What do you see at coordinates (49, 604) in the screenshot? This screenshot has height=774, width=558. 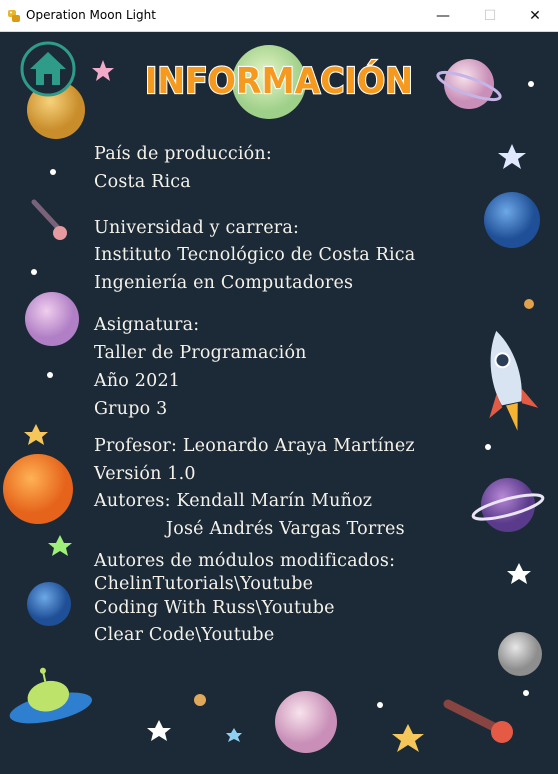 I see `planet-blue-small` at bounding box center [49, 604].